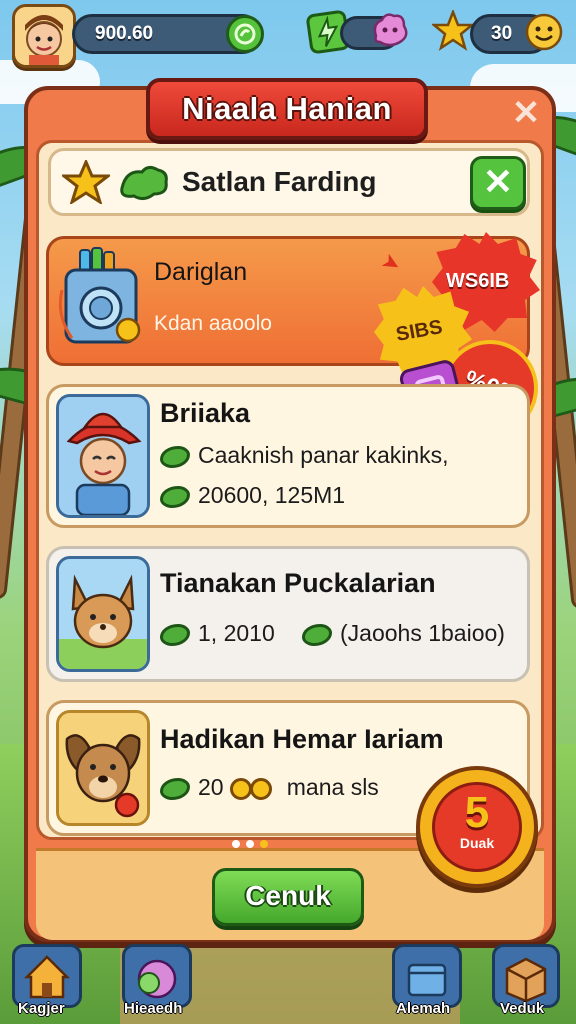 The height and width of the screenshot is (1024, 576). I want to click on house-icon, so click(47, 977).